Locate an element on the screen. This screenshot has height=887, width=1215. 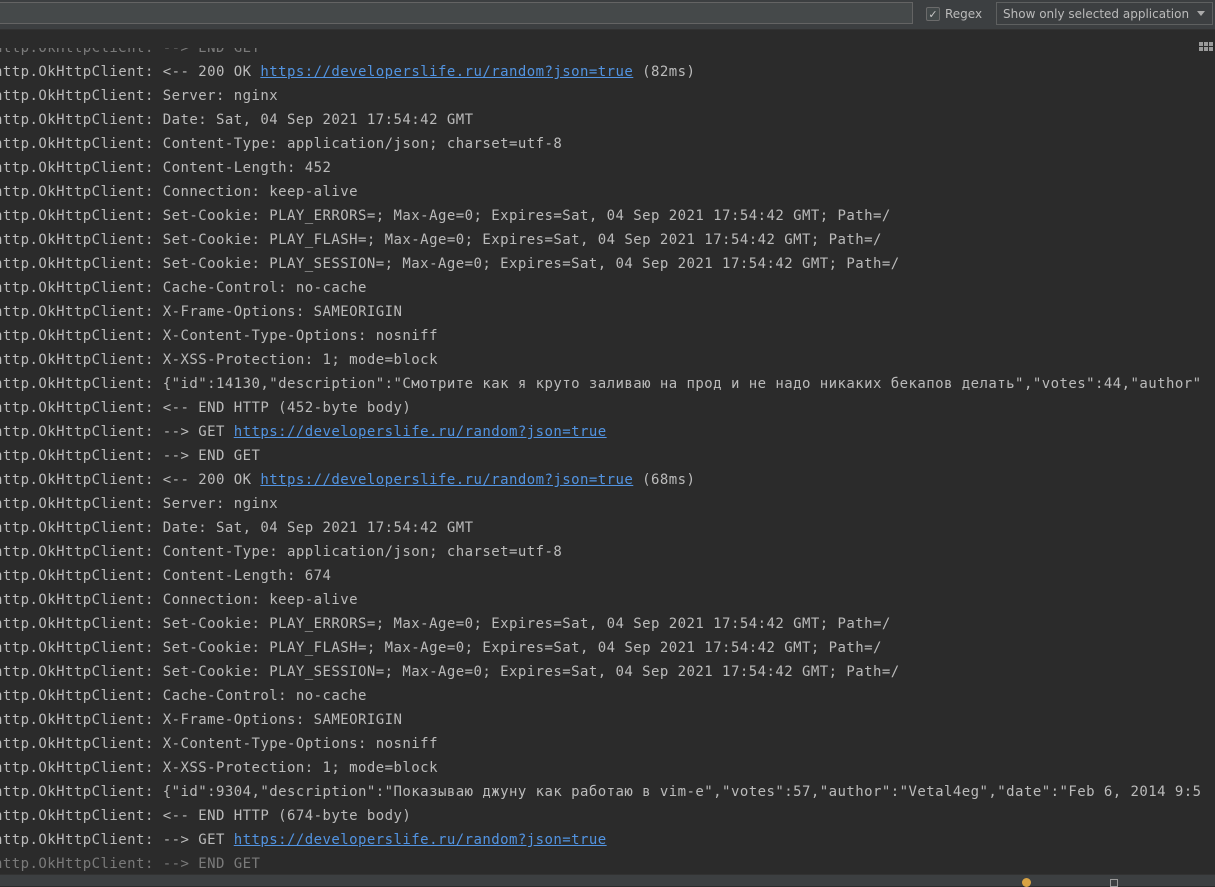
regex-label: Regex is located at coordinates (964, 14).